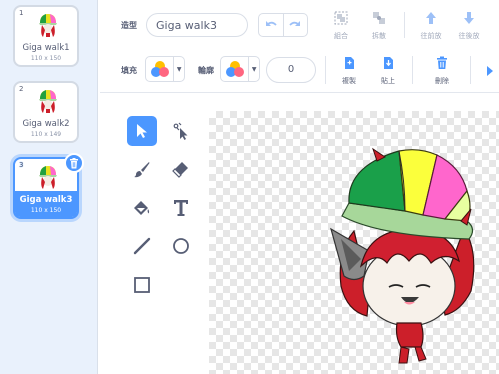 The image size is (499, 374). I want to click on circle-tool, so click(181, 246).